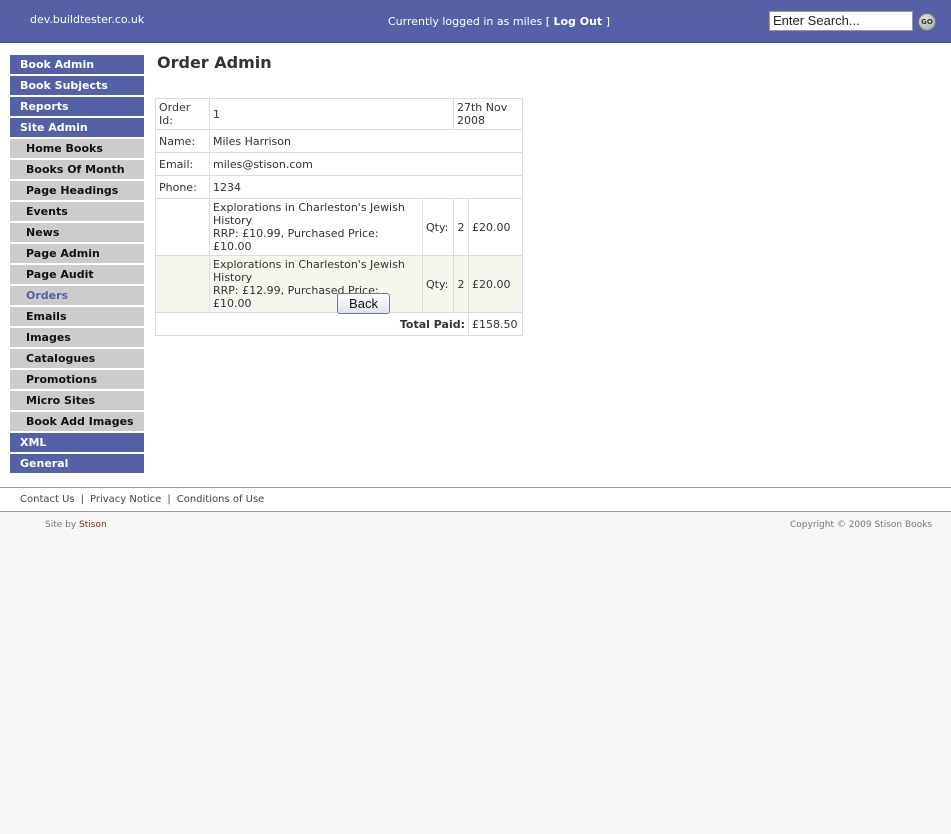 The image size is (951, 834). Describe the element at coordinates (182, 187) in the screenshot. I see `phone-label: Phone:` at that location.